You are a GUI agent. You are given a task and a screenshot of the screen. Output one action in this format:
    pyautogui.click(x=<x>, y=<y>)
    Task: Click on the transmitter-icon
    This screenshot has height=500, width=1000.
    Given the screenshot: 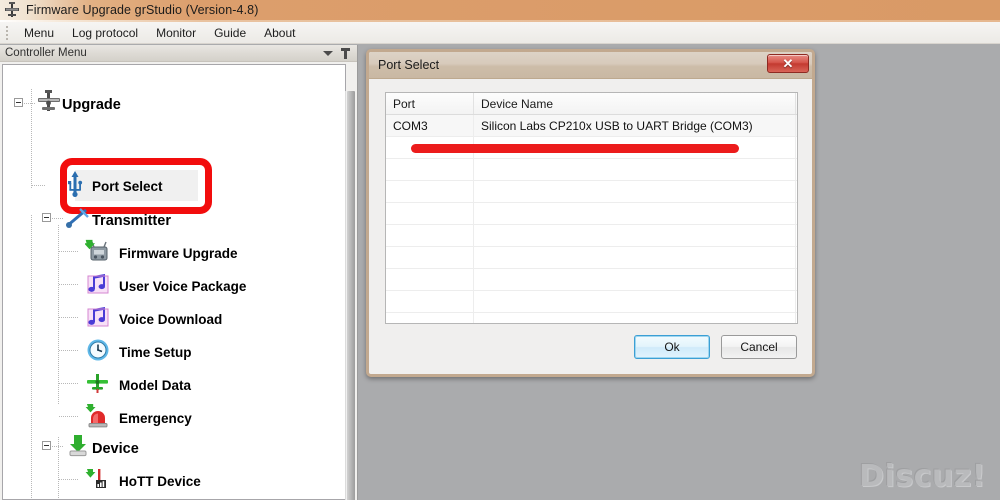 What is the action you would take?
    pyautogui.click(x=78, y=220)
    